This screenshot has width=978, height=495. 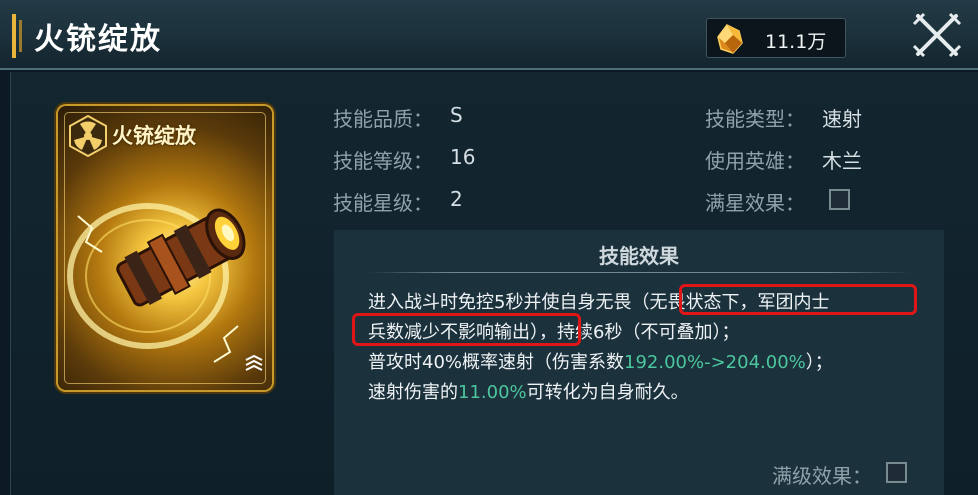 I want to click on effect-text: 速射伤害的, so click(x=413, y=392).